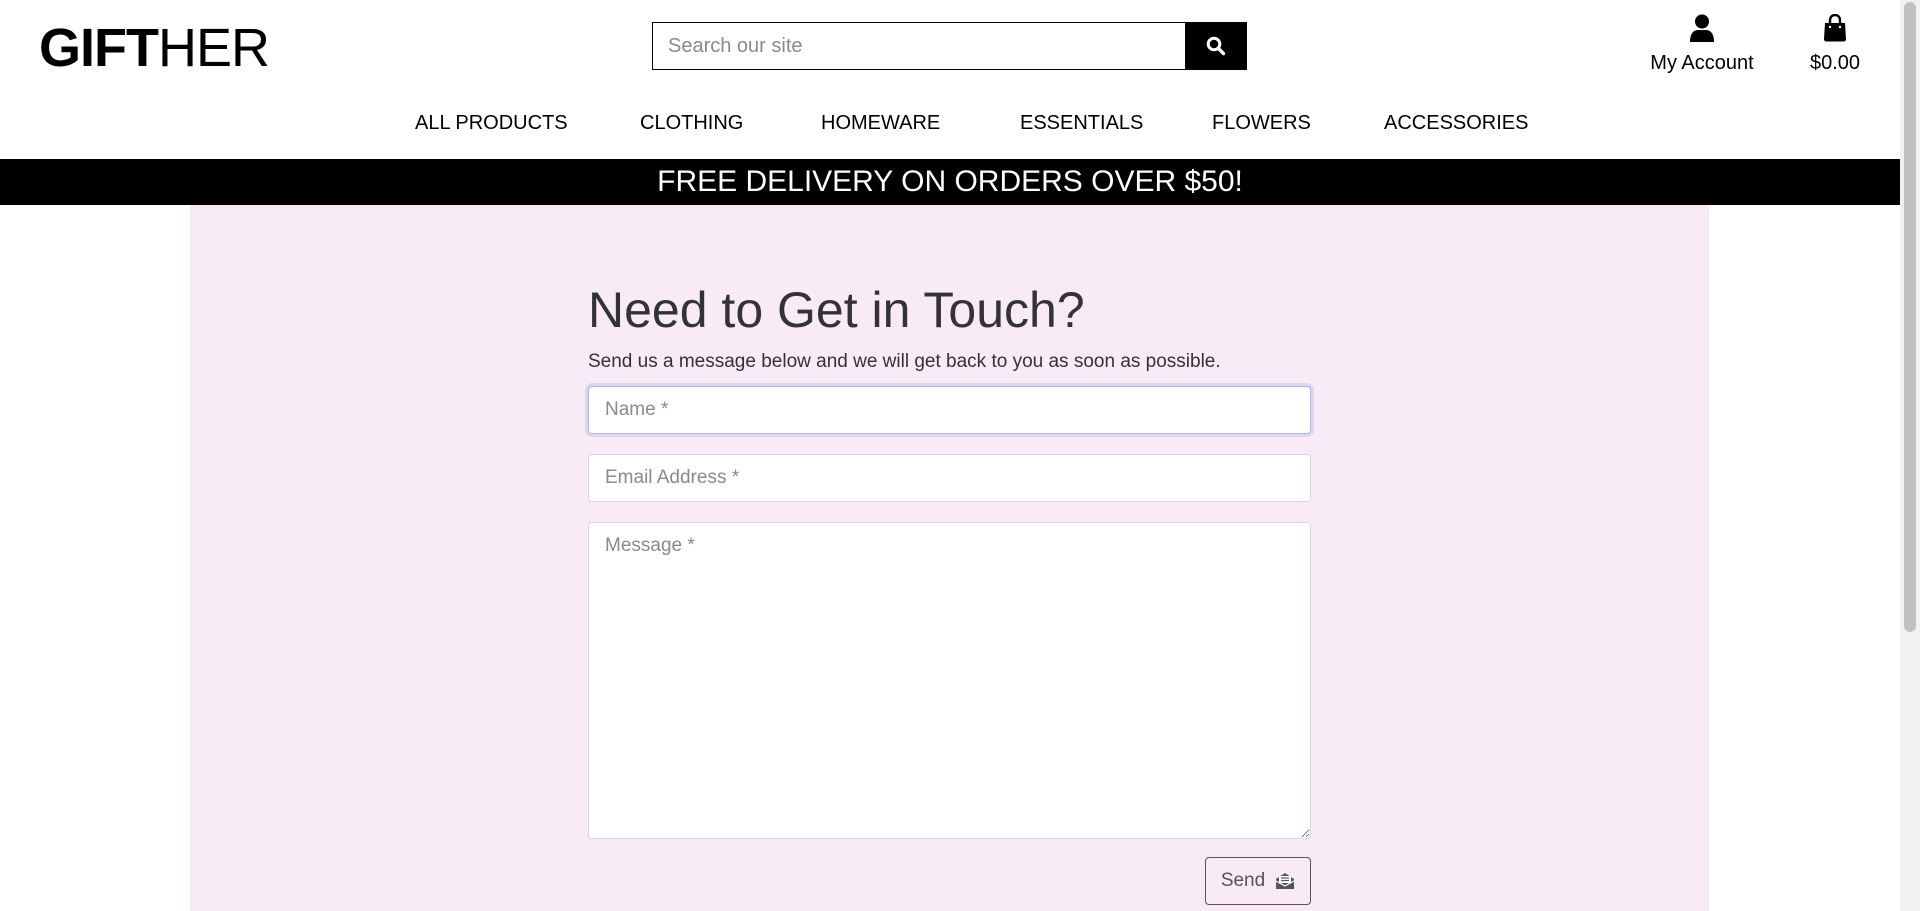 This screenshot has height=911, width=1920. Describe the element at coordinates (880, 123) in the screenshot. I see `nav-item-homeware: HOMEWARE` at that location.